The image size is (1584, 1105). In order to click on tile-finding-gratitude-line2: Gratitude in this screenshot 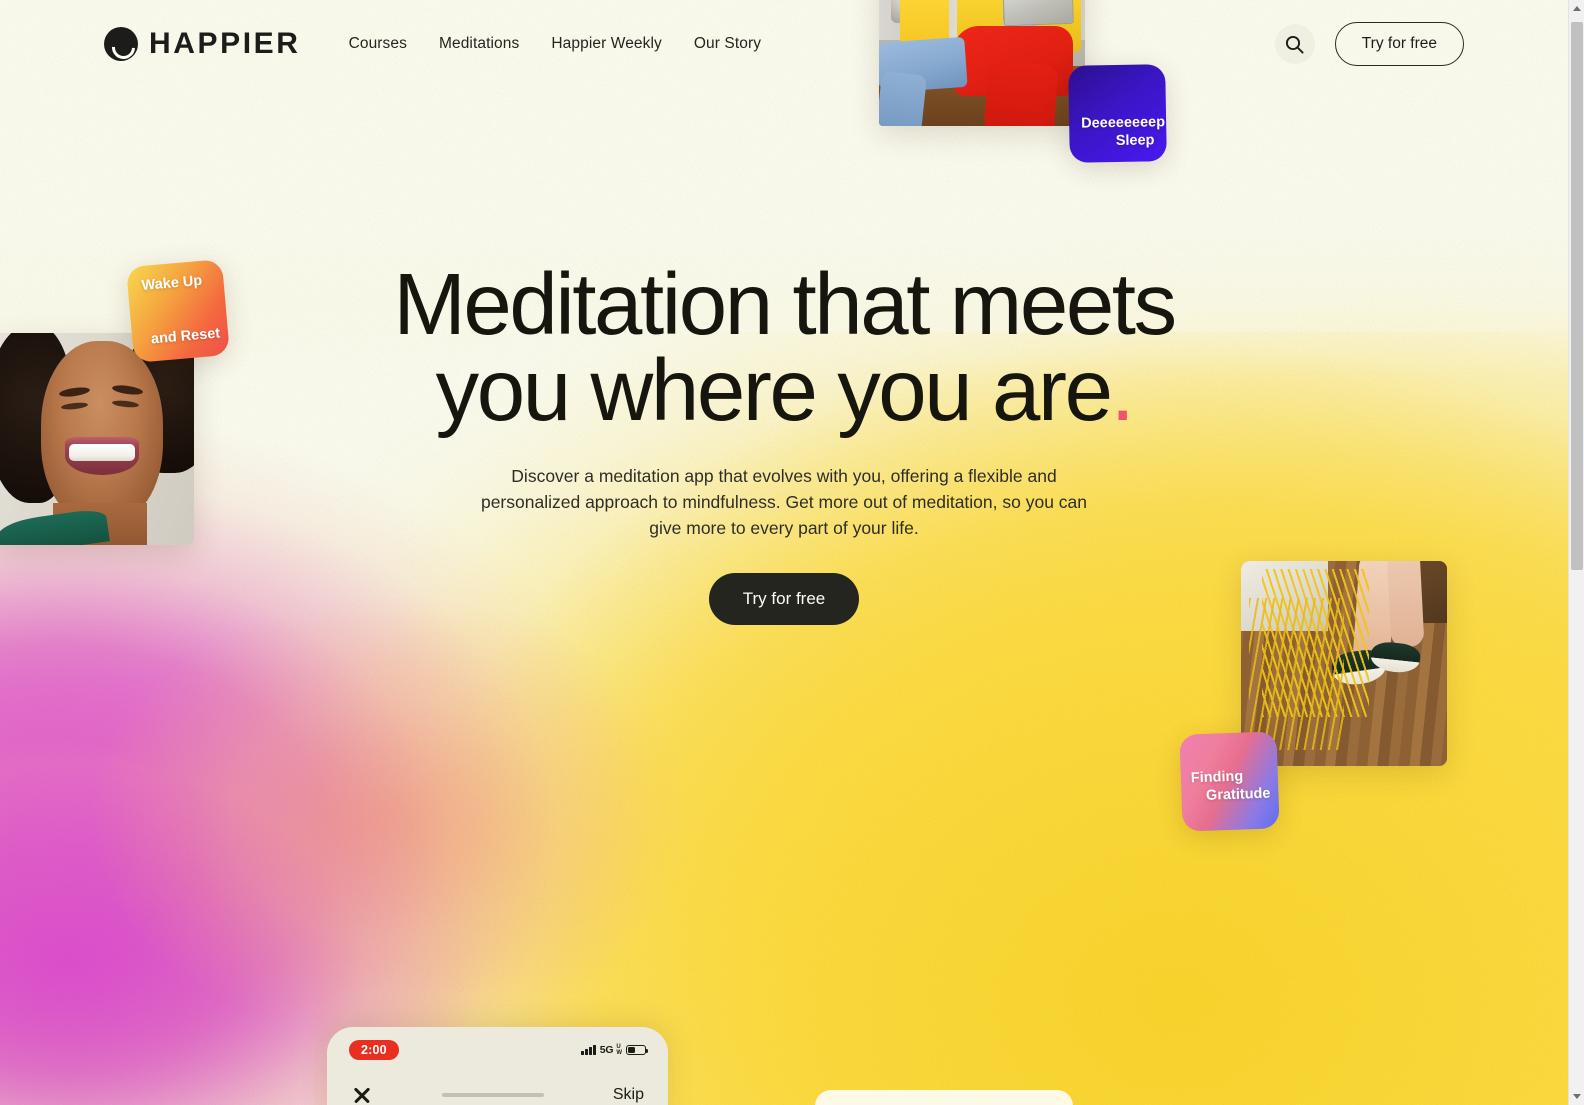, I will do `click(1238, 794)`.